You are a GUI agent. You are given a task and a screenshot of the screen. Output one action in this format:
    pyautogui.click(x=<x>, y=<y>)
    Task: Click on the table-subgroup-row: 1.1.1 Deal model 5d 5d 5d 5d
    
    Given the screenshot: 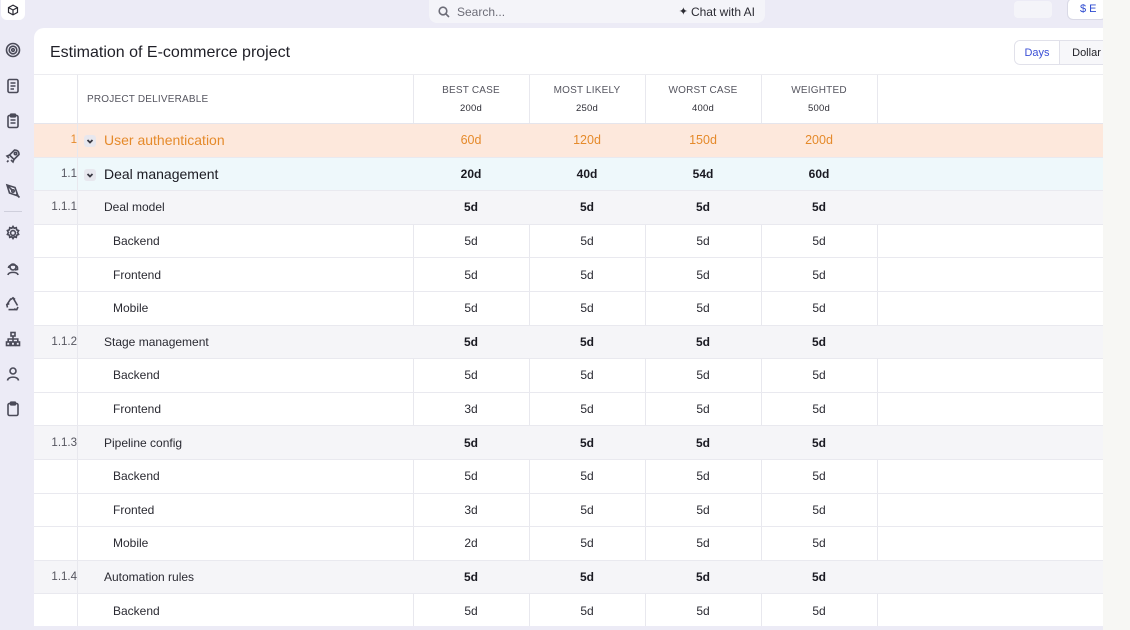 What is the action you would take?
    pyautogui.click(x=568, y=208)
    